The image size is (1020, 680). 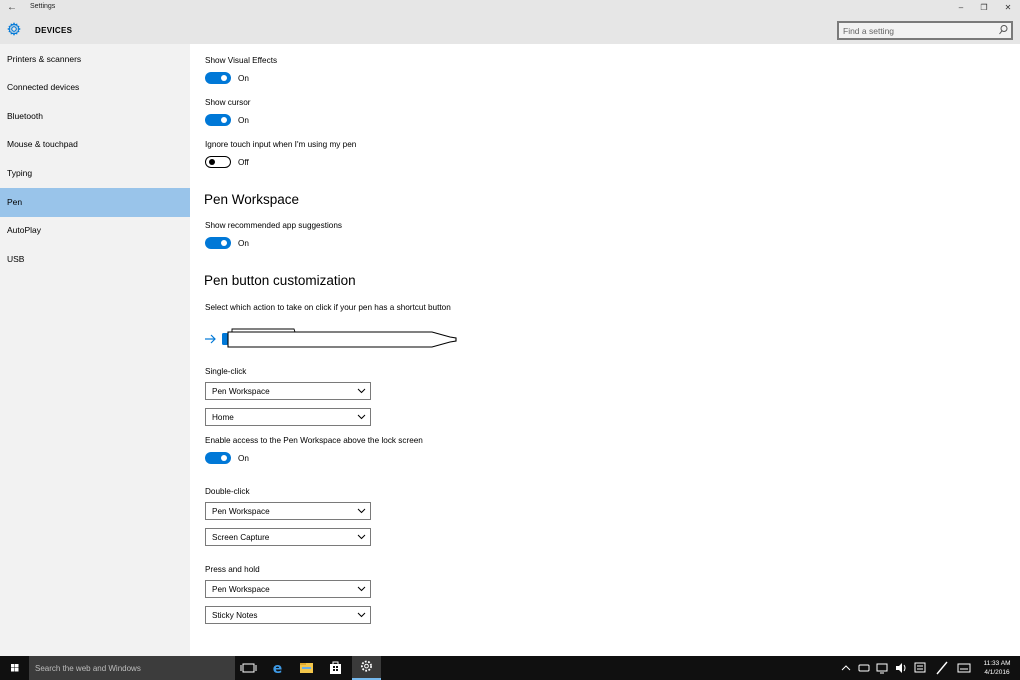 I want to click on clock-time: 11:33 AM, so click(x=997, y=663).